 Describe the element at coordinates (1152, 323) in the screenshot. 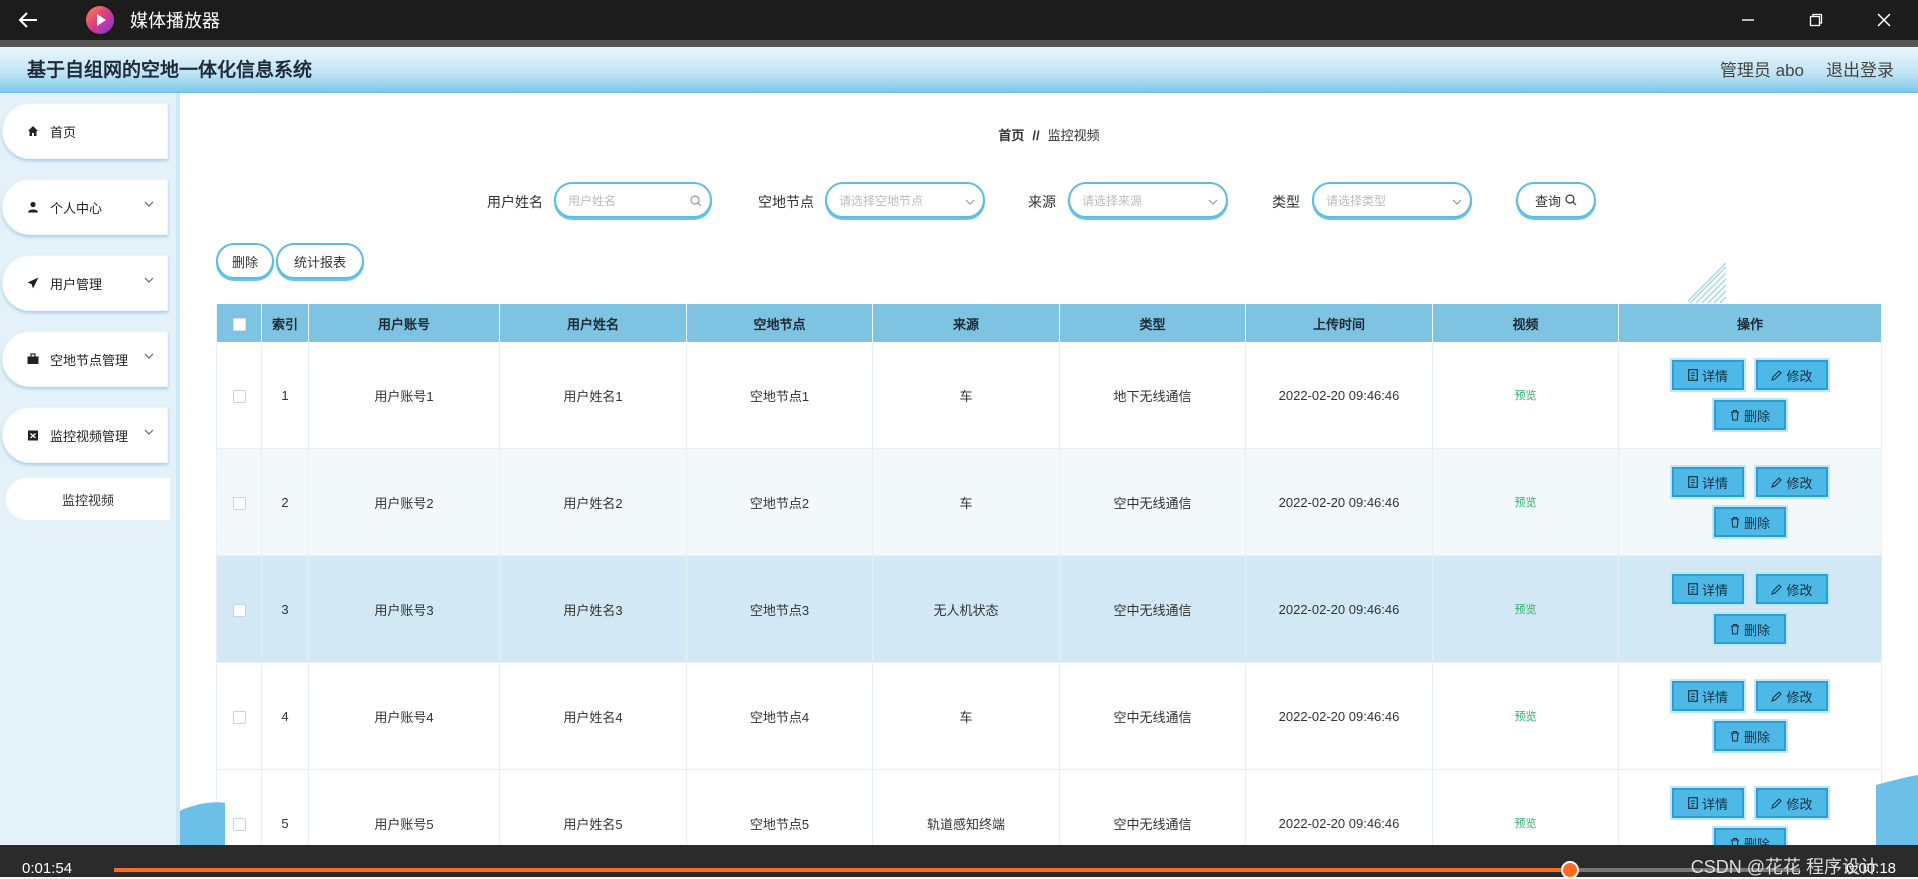

I see `column-header: 类型` at that location.